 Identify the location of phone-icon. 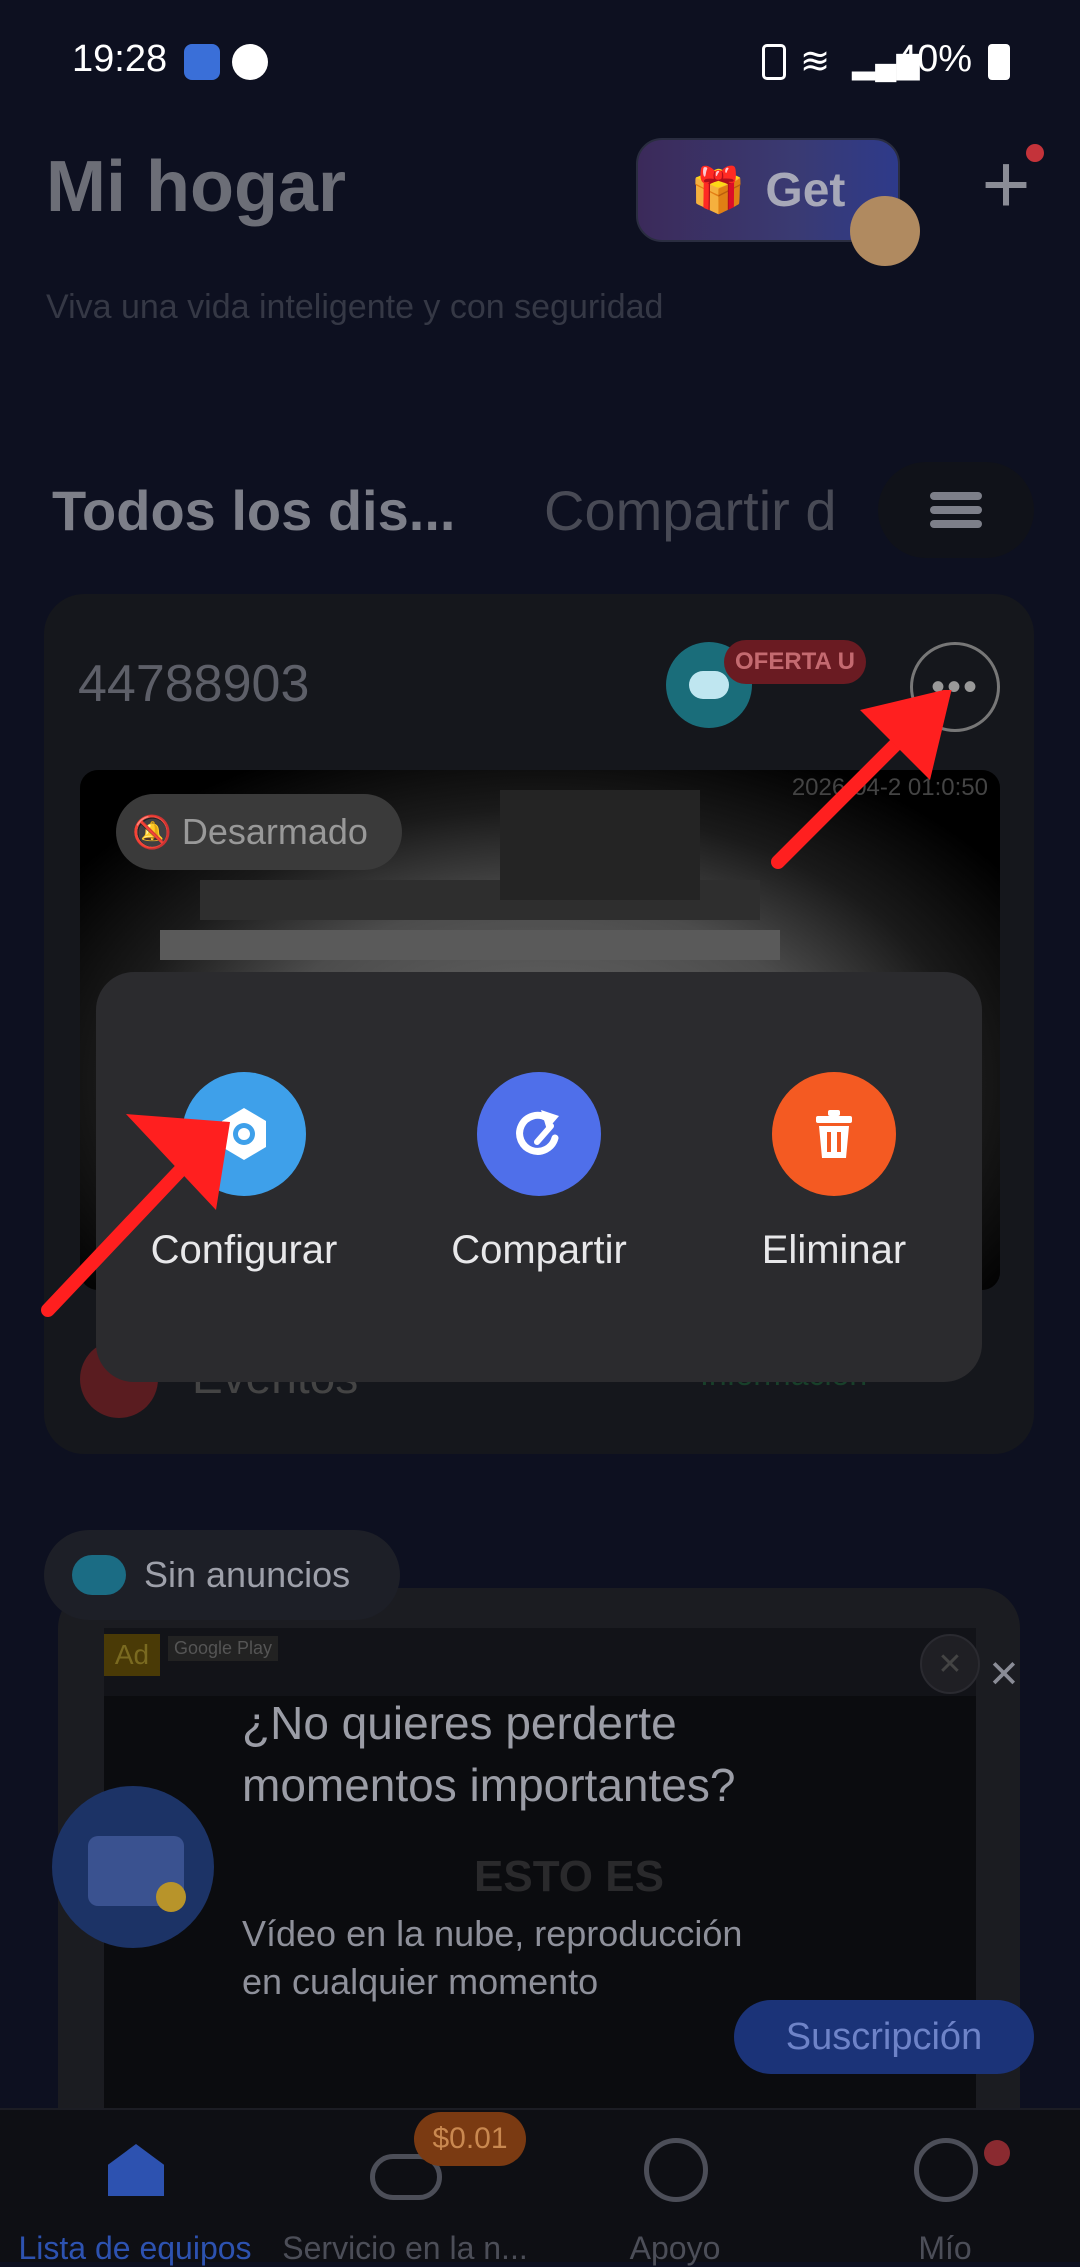
(774, 62).